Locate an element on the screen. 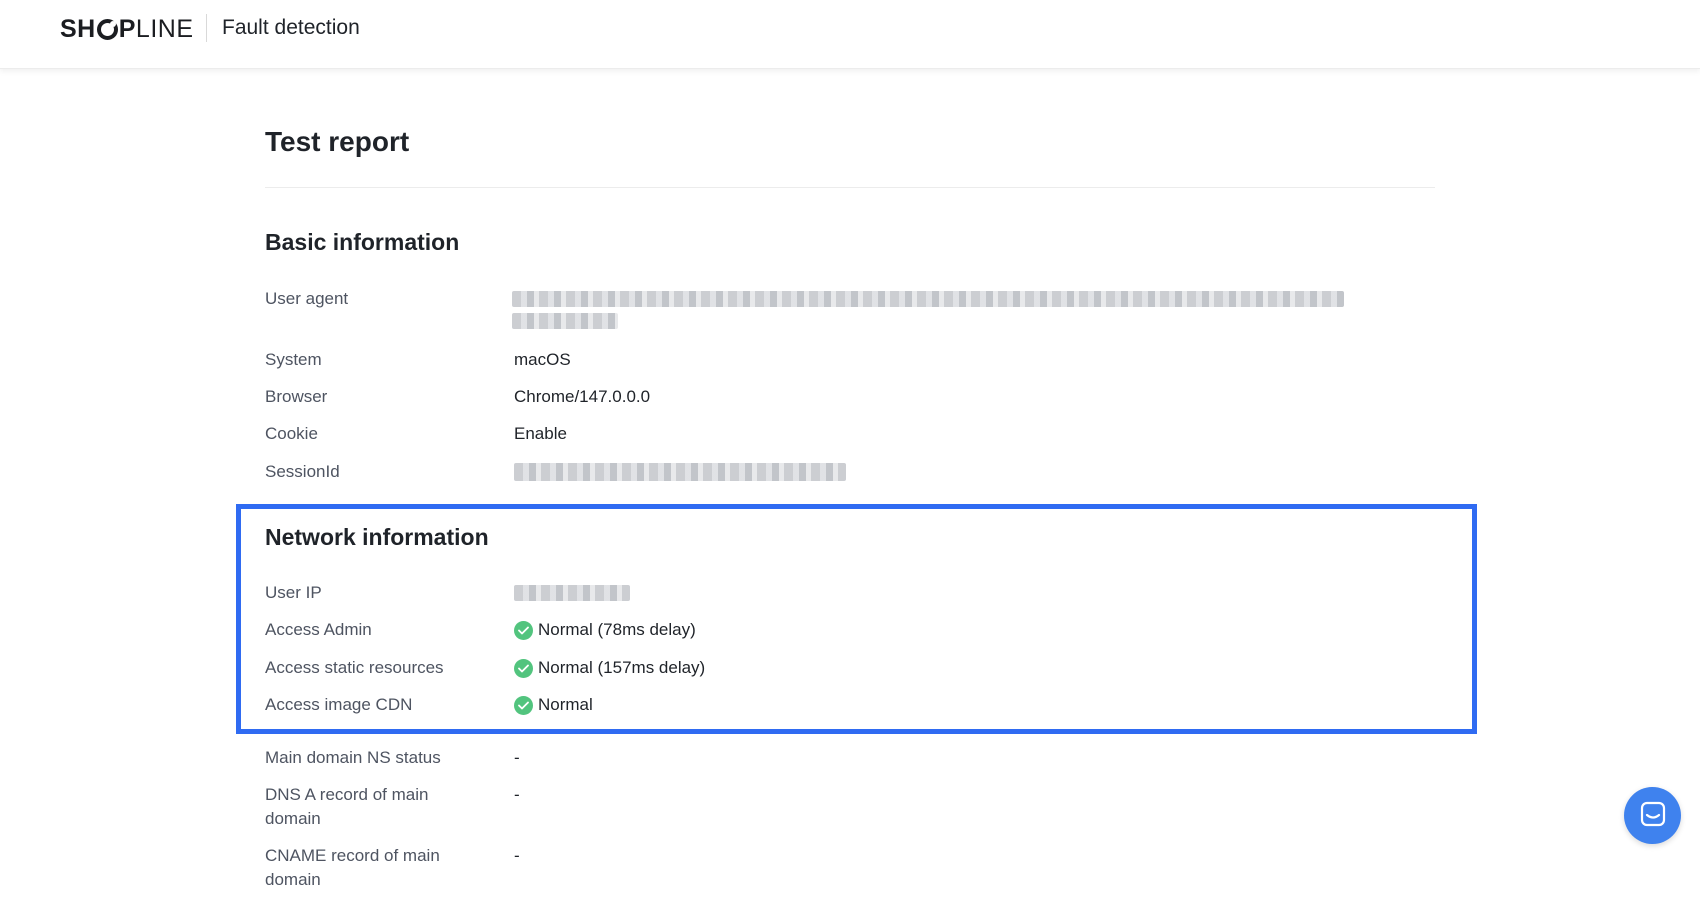 The height and width of the screenshot is (908, 1700). chat-icon is located at coordinates (1653, 815).